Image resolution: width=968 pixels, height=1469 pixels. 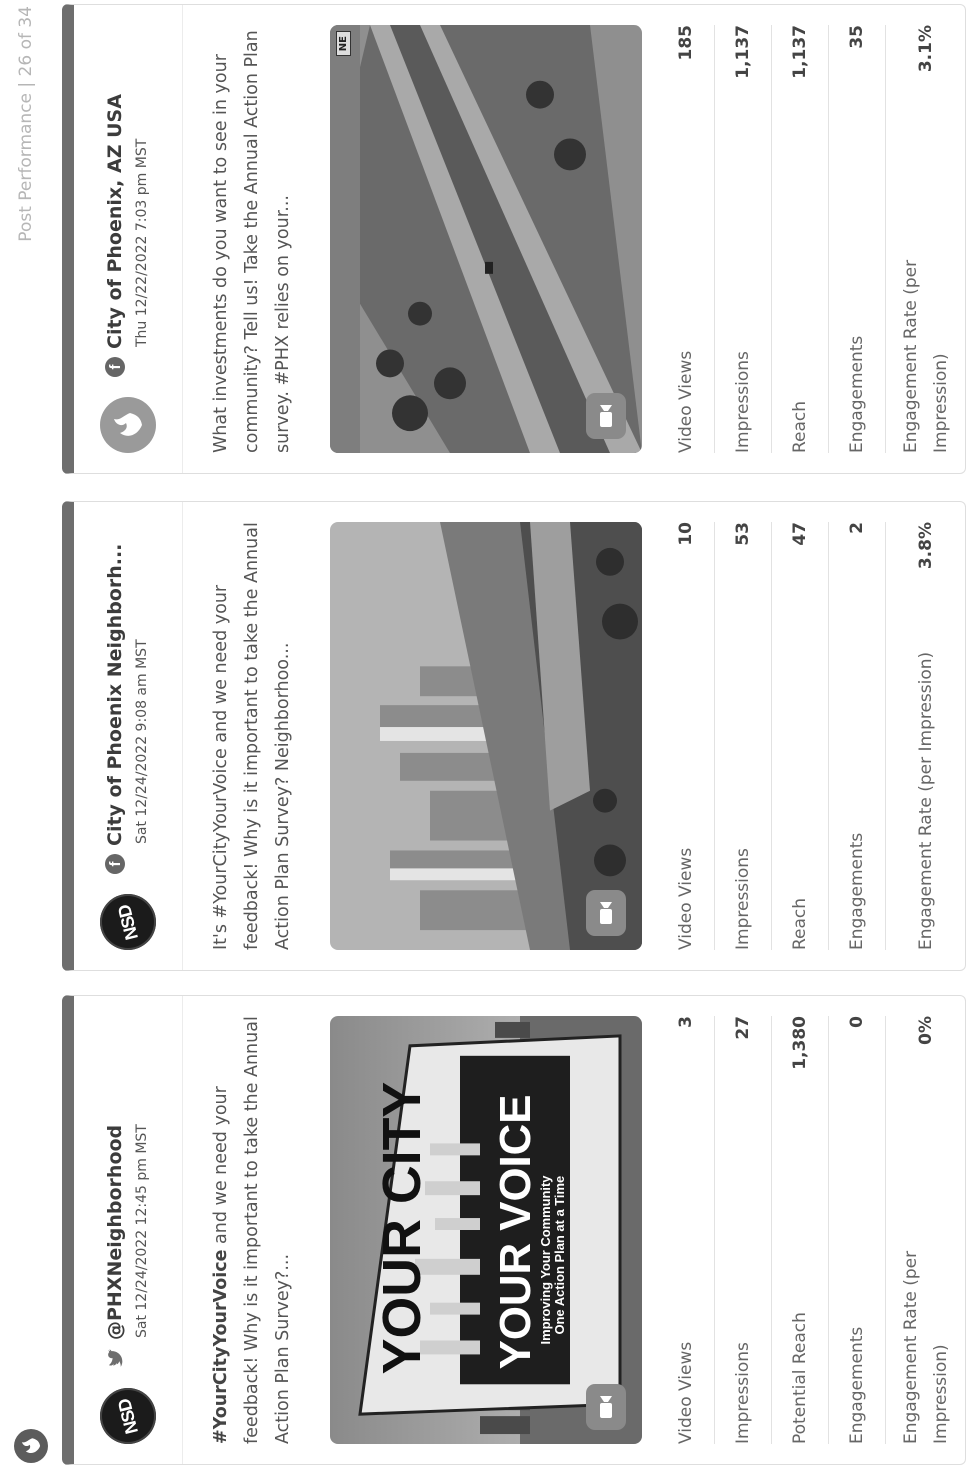 What do you see at coordinates (686, 736) in the screenshot?
I see `metric-row: Video Views 10` at bounding box center [686, 736].